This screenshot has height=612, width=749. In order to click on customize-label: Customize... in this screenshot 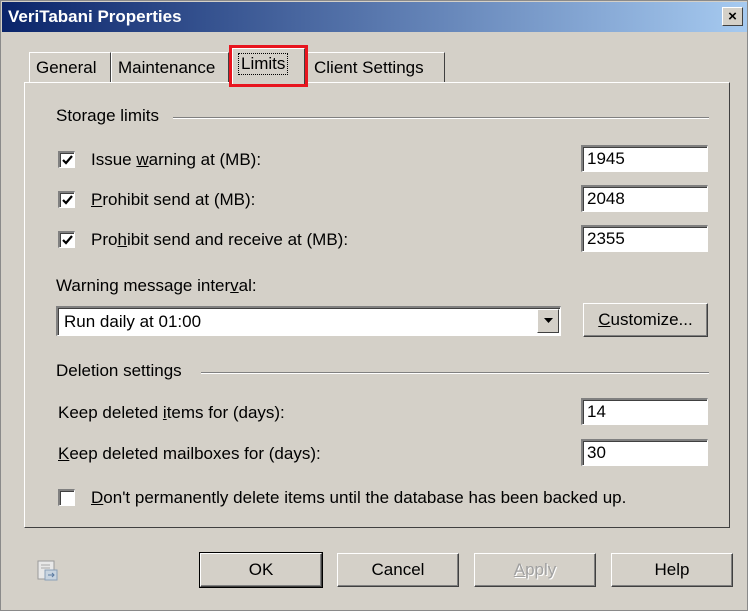, I will do `click(645, 319)`.